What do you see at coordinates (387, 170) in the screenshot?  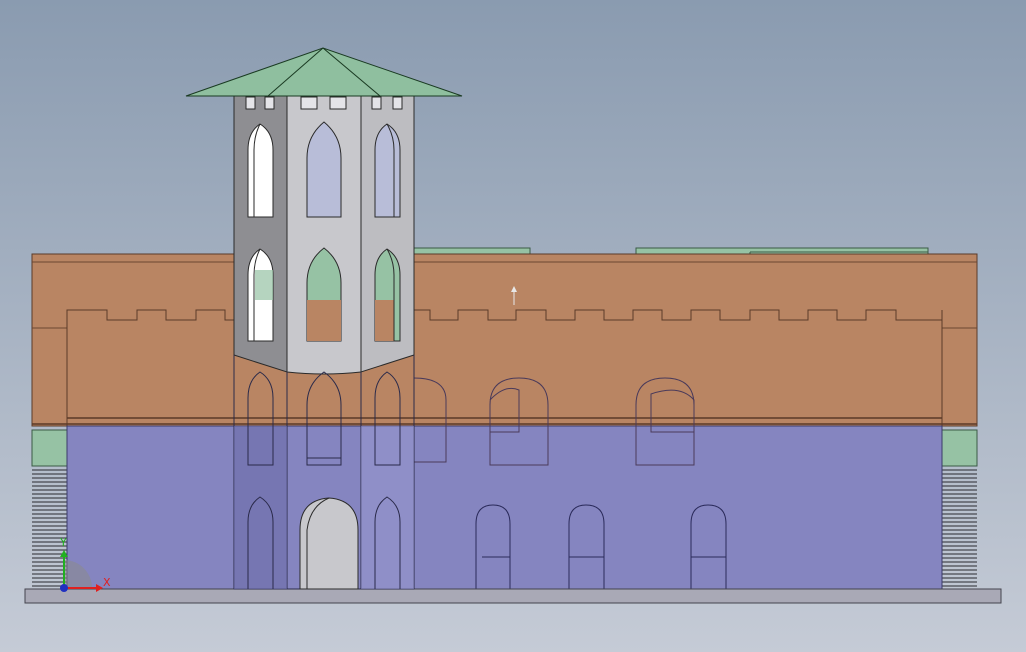 I see `tower-window-upper-right` at bounding box center [387, 170].